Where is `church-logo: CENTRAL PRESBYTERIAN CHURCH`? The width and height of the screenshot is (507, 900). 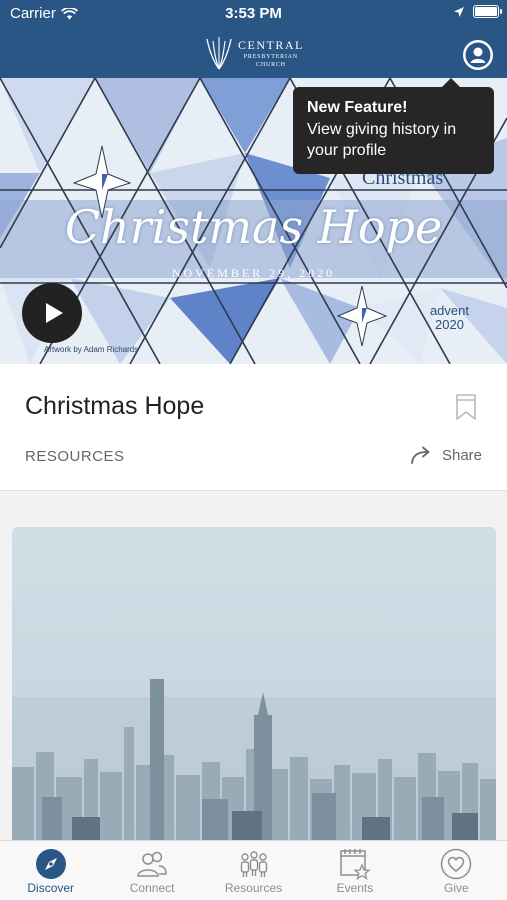 church-logo: CENTRAL PRESBYTERIAN CHURCH is located at coordinates (255, 53).